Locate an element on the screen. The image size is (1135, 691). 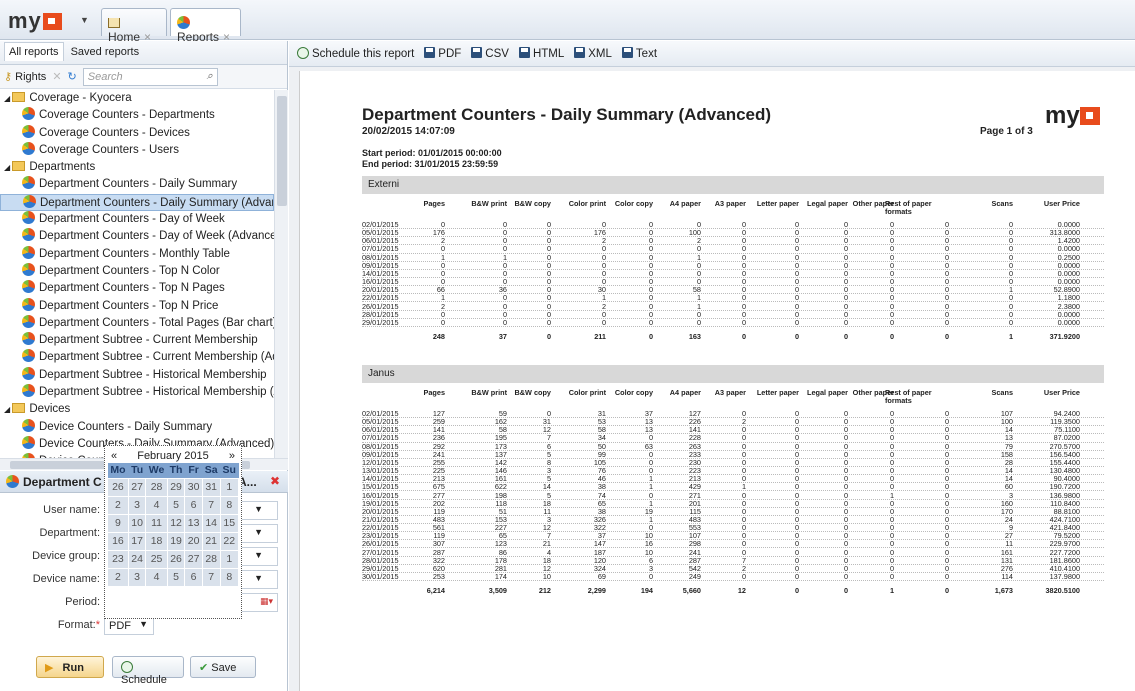
calendar-day: 14 is located at coordinates (211, 523).